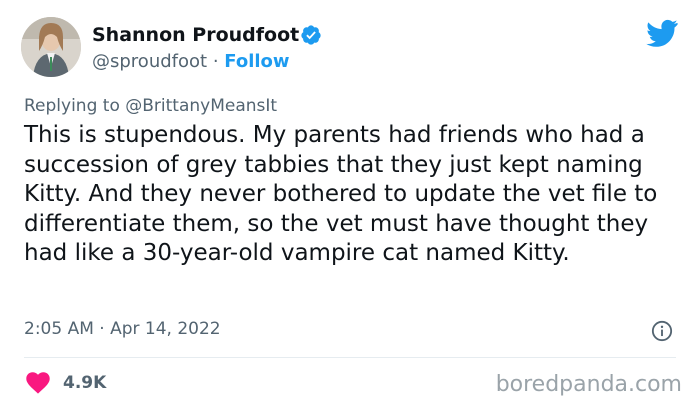  I want to click on verified-badge-icon, so click(311, 35).